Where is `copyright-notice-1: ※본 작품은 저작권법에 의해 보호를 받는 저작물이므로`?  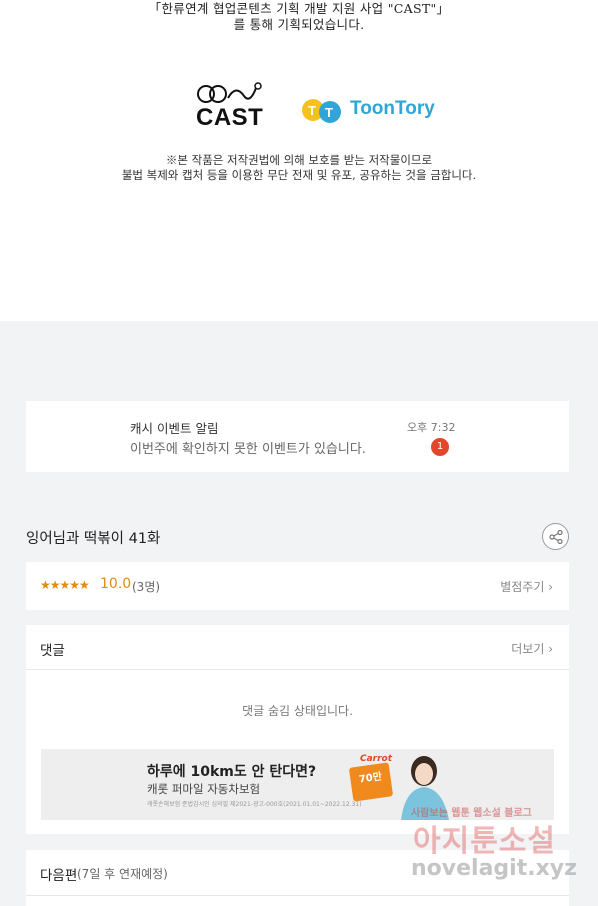 copyright-notice-1: ※본 작품은 저작권법에 의해 보호를 받는 저작물이므로 is located at coordinates (299, 160).